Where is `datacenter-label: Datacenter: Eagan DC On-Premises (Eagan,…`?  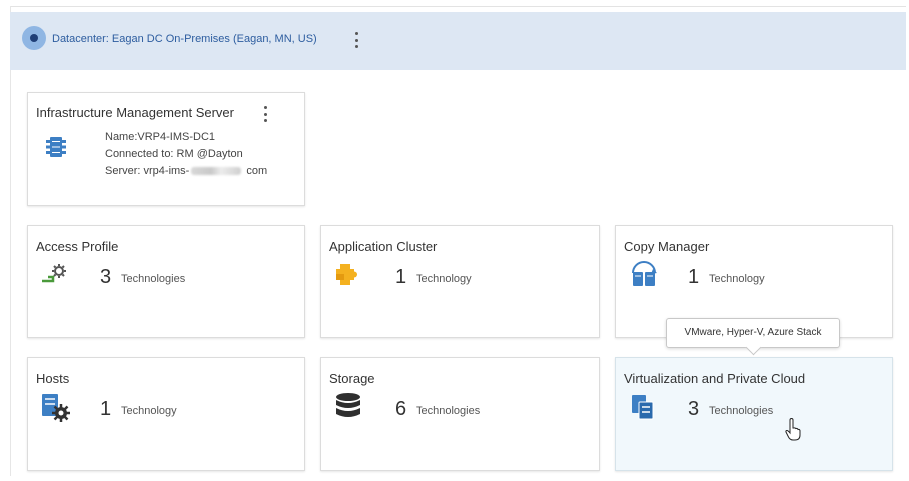
datacenter-label: Datacenter: Eagan DC On-Premises (Eagan,… is located at coordinates (184, 39).